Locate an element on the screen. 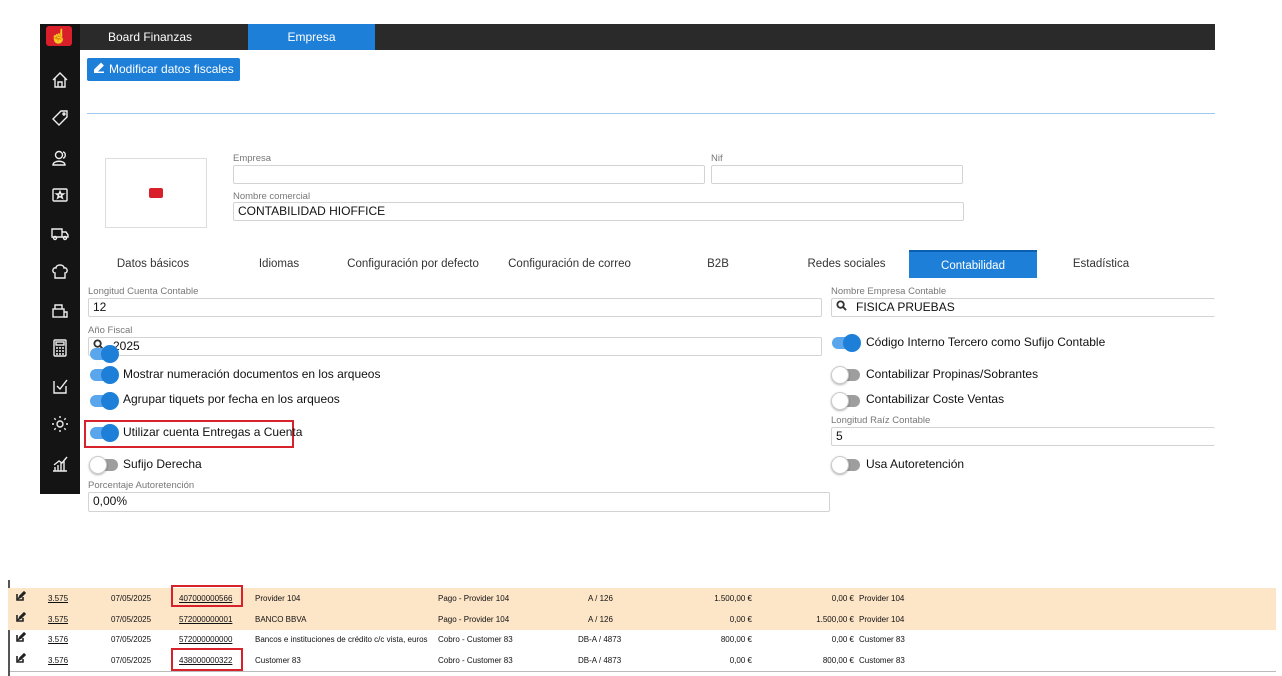 This screenshot has height=676, width=1282. search-icon is located at coordinates (843, 307).